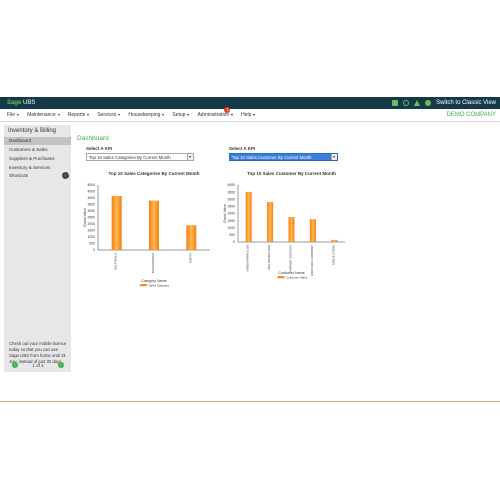 This screenshot has width=500, height=500. I want to click on x-tick-label: SHIRTS, so click(190, 258).